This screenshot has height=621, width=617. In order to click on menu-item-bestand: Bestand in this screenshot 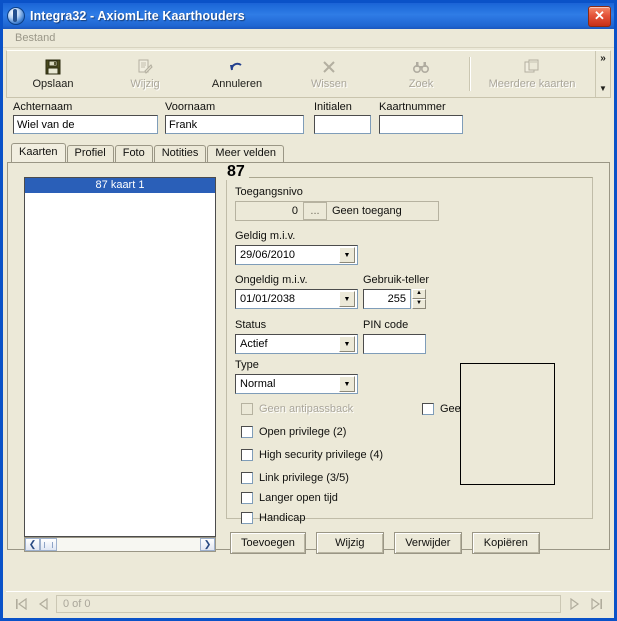, I will do `click(35, 38)`.